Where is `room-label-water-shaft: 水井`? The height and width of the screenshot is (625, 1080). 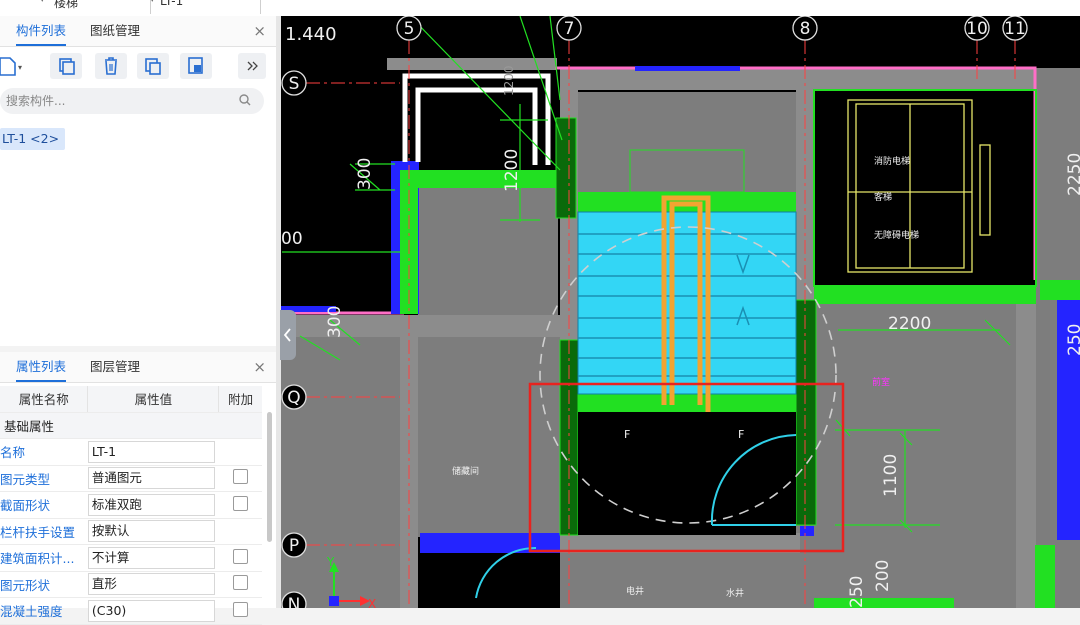 room-label-water-shaft: 水井 is located at coordinates (735, 593).